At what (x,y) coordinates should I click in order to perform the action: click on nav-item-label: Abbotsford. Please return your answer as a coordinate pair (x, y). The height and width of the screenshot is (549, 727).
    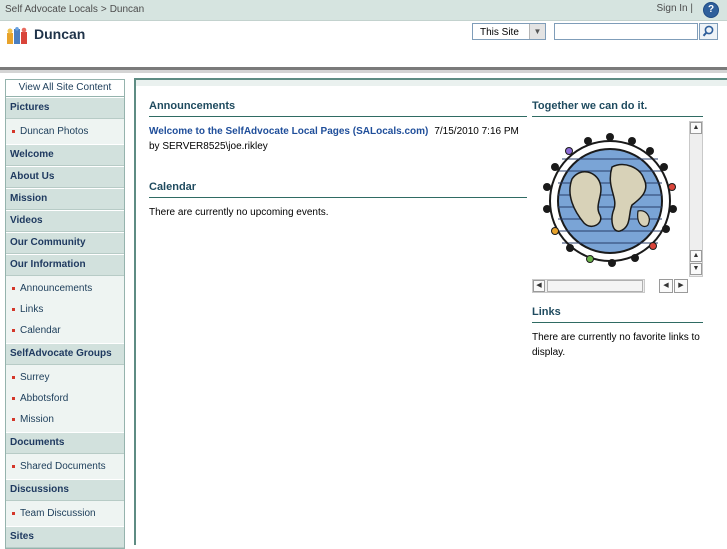
    Looking at the image, I should click on (44, 398).